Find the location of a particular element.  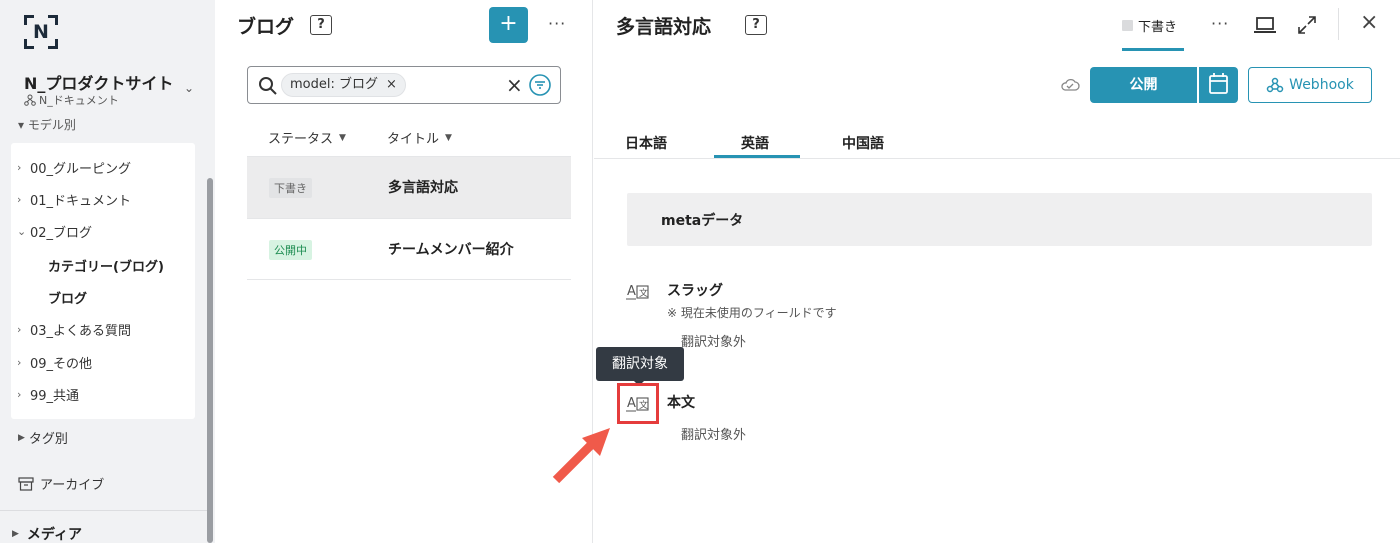

list-item-title: チームメンバー紹介 is located at coordinates (451, 250).